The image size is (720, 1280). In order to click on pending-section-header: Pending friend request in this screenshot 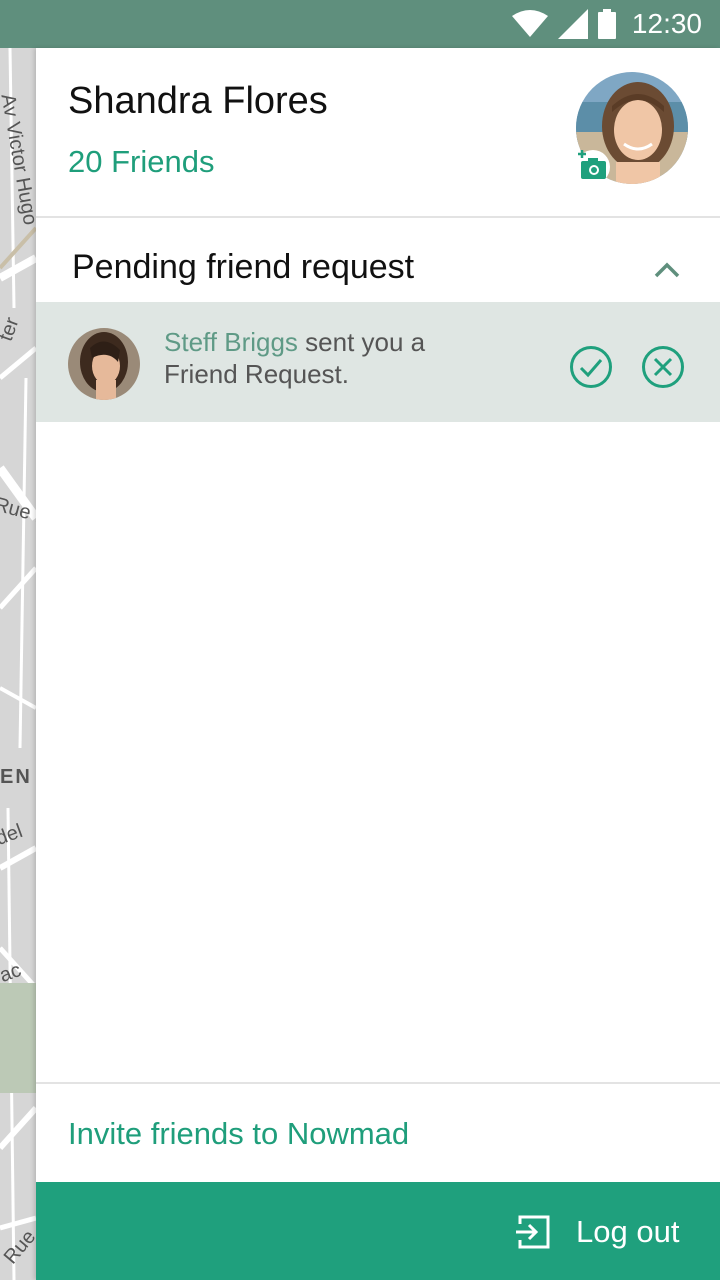, I will do `click(378, 261)`.